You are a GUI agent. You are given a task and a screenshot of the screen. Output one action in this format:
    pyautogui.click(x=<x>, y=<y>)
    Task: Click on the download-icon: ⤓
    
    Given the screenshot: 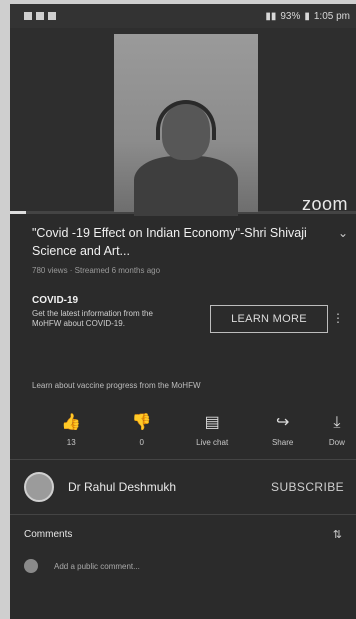 What is the action you would take?
    pyautogui.click(x=337, y=422)
    